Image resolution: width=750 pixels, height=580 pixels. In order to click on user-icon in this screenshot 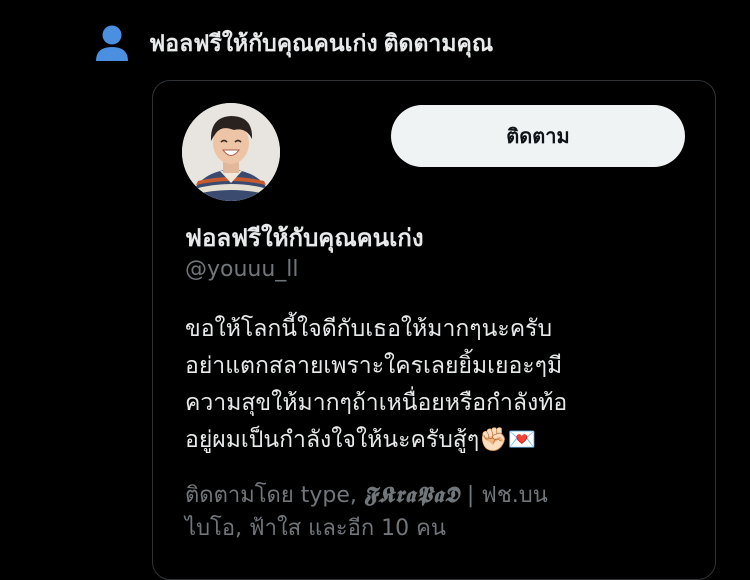, I will do `click(112, 43)`.